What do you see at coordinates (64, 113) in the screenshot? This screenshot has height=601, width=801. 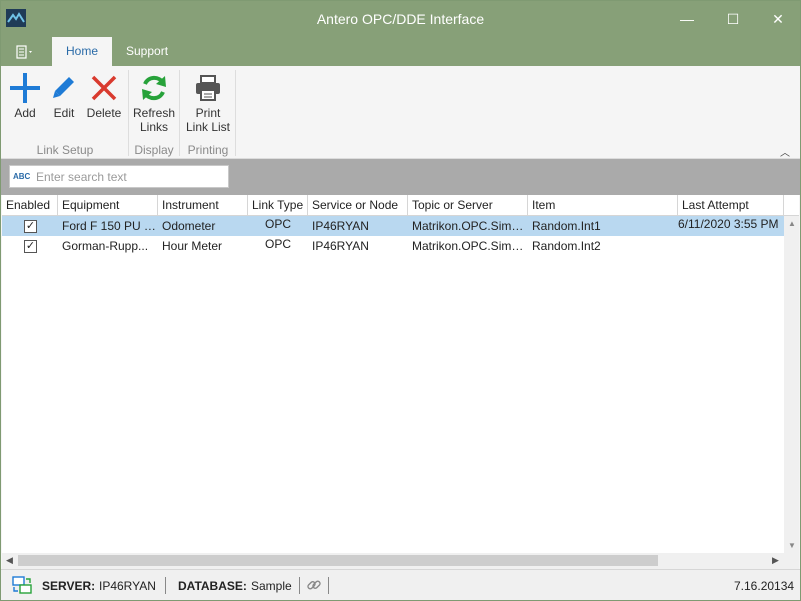 I see `edit-label: Edit` at bounding box center [64, 113].